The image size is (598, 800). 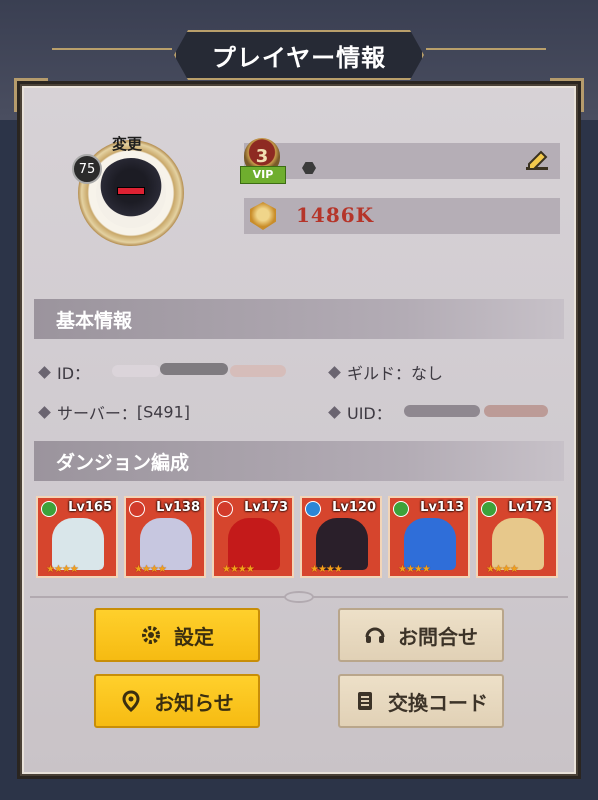 I want to click on player-name-bar, so click(x=402, y=161).